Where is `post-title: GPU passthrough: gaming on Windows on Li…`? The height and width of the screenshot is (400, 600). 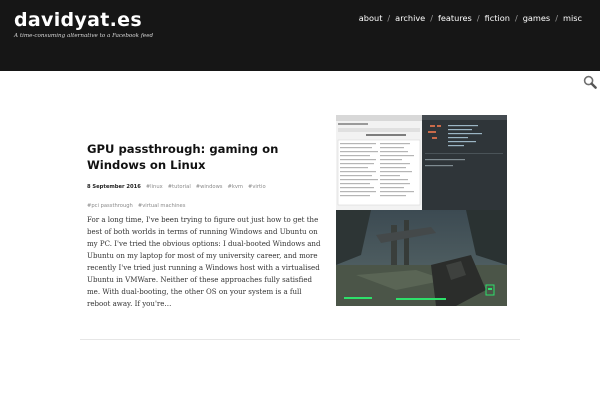 post-title: GPU passthrough: gaming on Windows on Li… is located at coordinates (205, 157).